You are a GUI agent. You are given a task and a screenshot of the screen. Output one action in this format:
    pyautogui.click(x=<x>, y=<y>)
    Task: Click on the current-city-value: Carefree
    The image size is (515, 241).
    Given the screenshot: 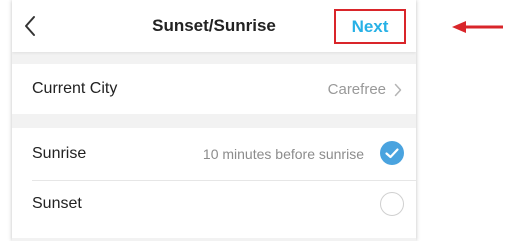 What is the action you would take?
    pyautogui.click(x=356, y=89)
    